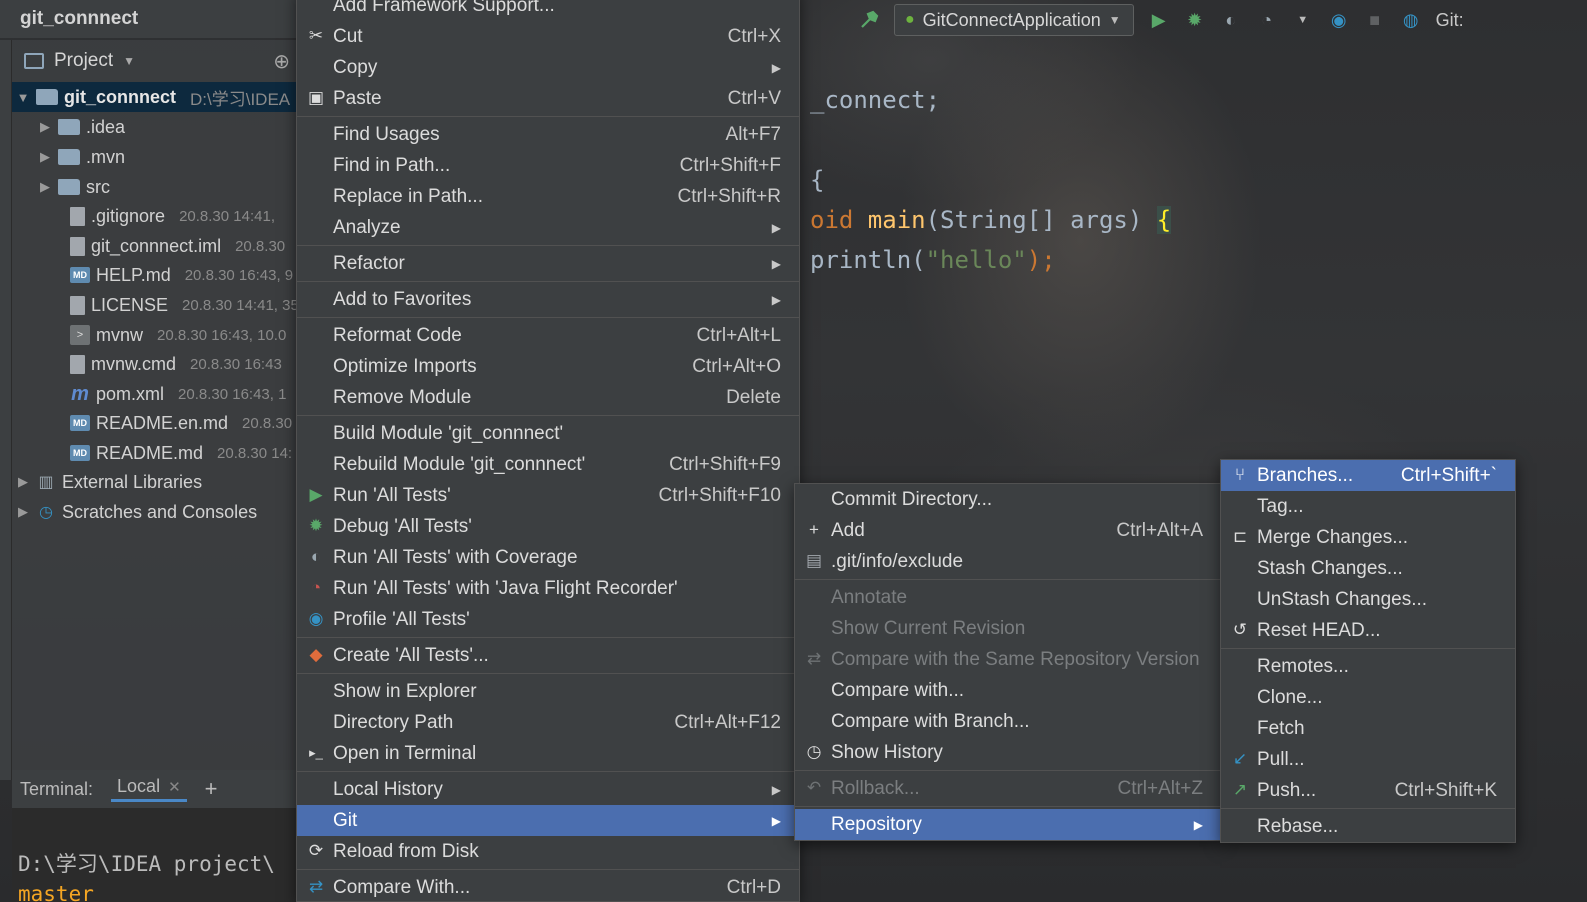  I want to click on submenu-arrow-icon: ▶, so click(776, 820).